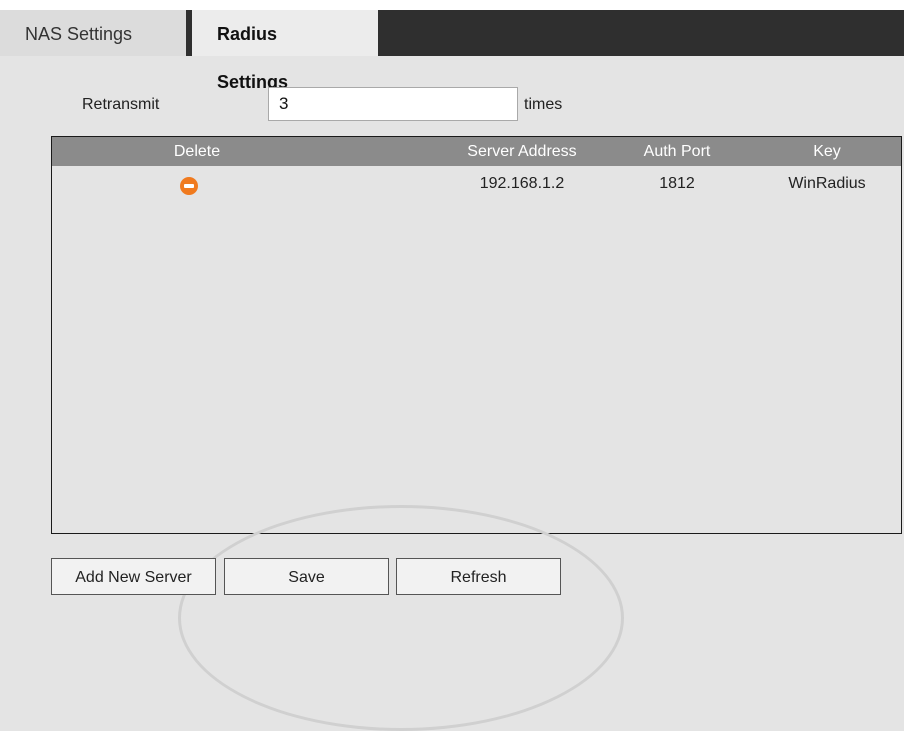 Image resolution: width=904 pixels, height=731 pixels. I want to click on column-header-key: Key, so click(827, 151).